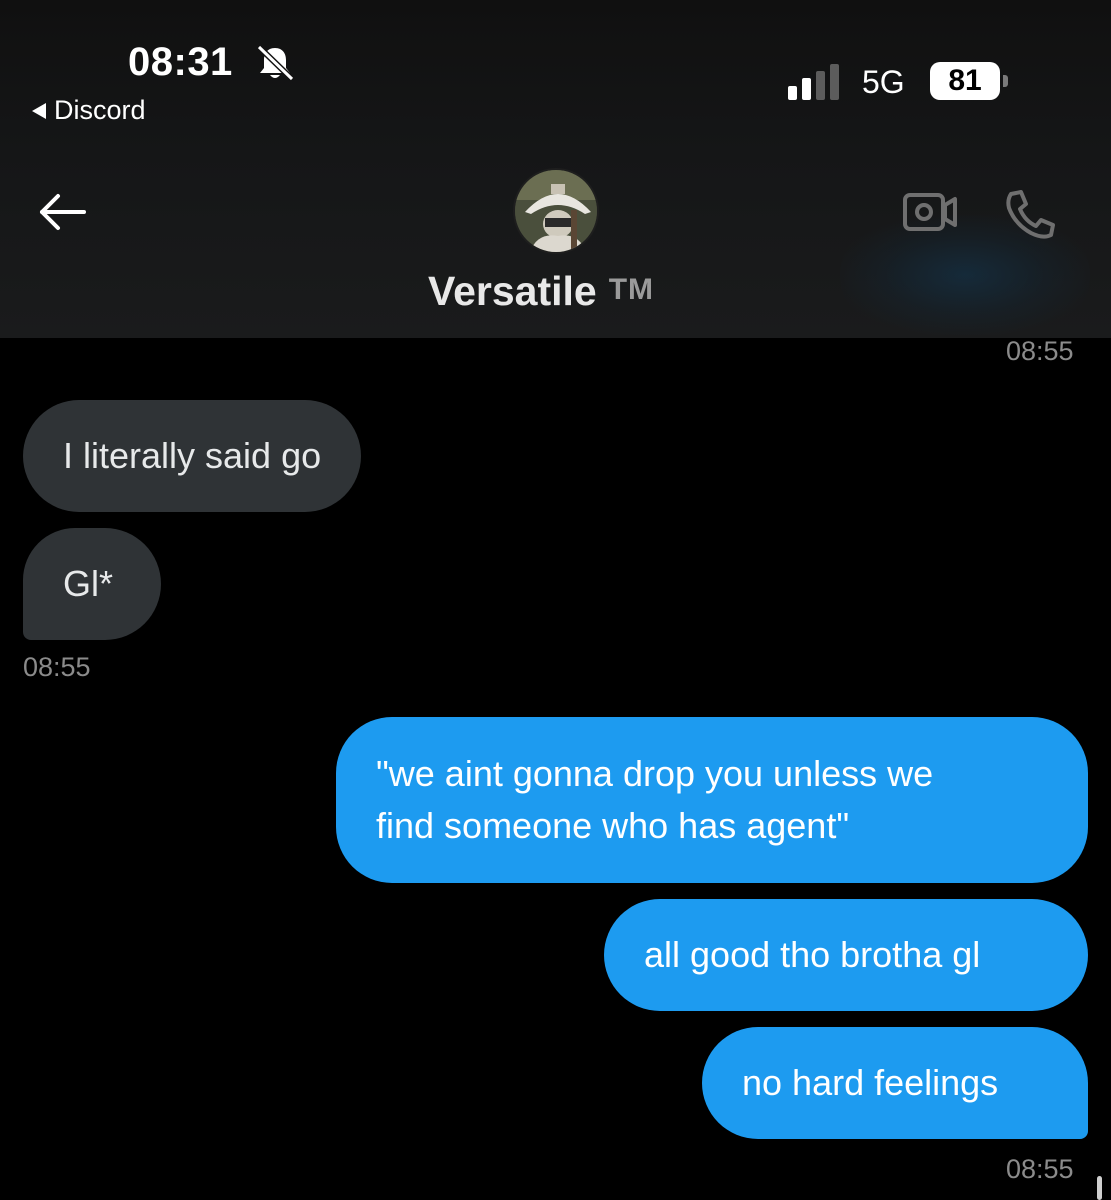 This screenshot has height=1200, width=1111. I want to click on network-type: 5G, so click(883, 82).